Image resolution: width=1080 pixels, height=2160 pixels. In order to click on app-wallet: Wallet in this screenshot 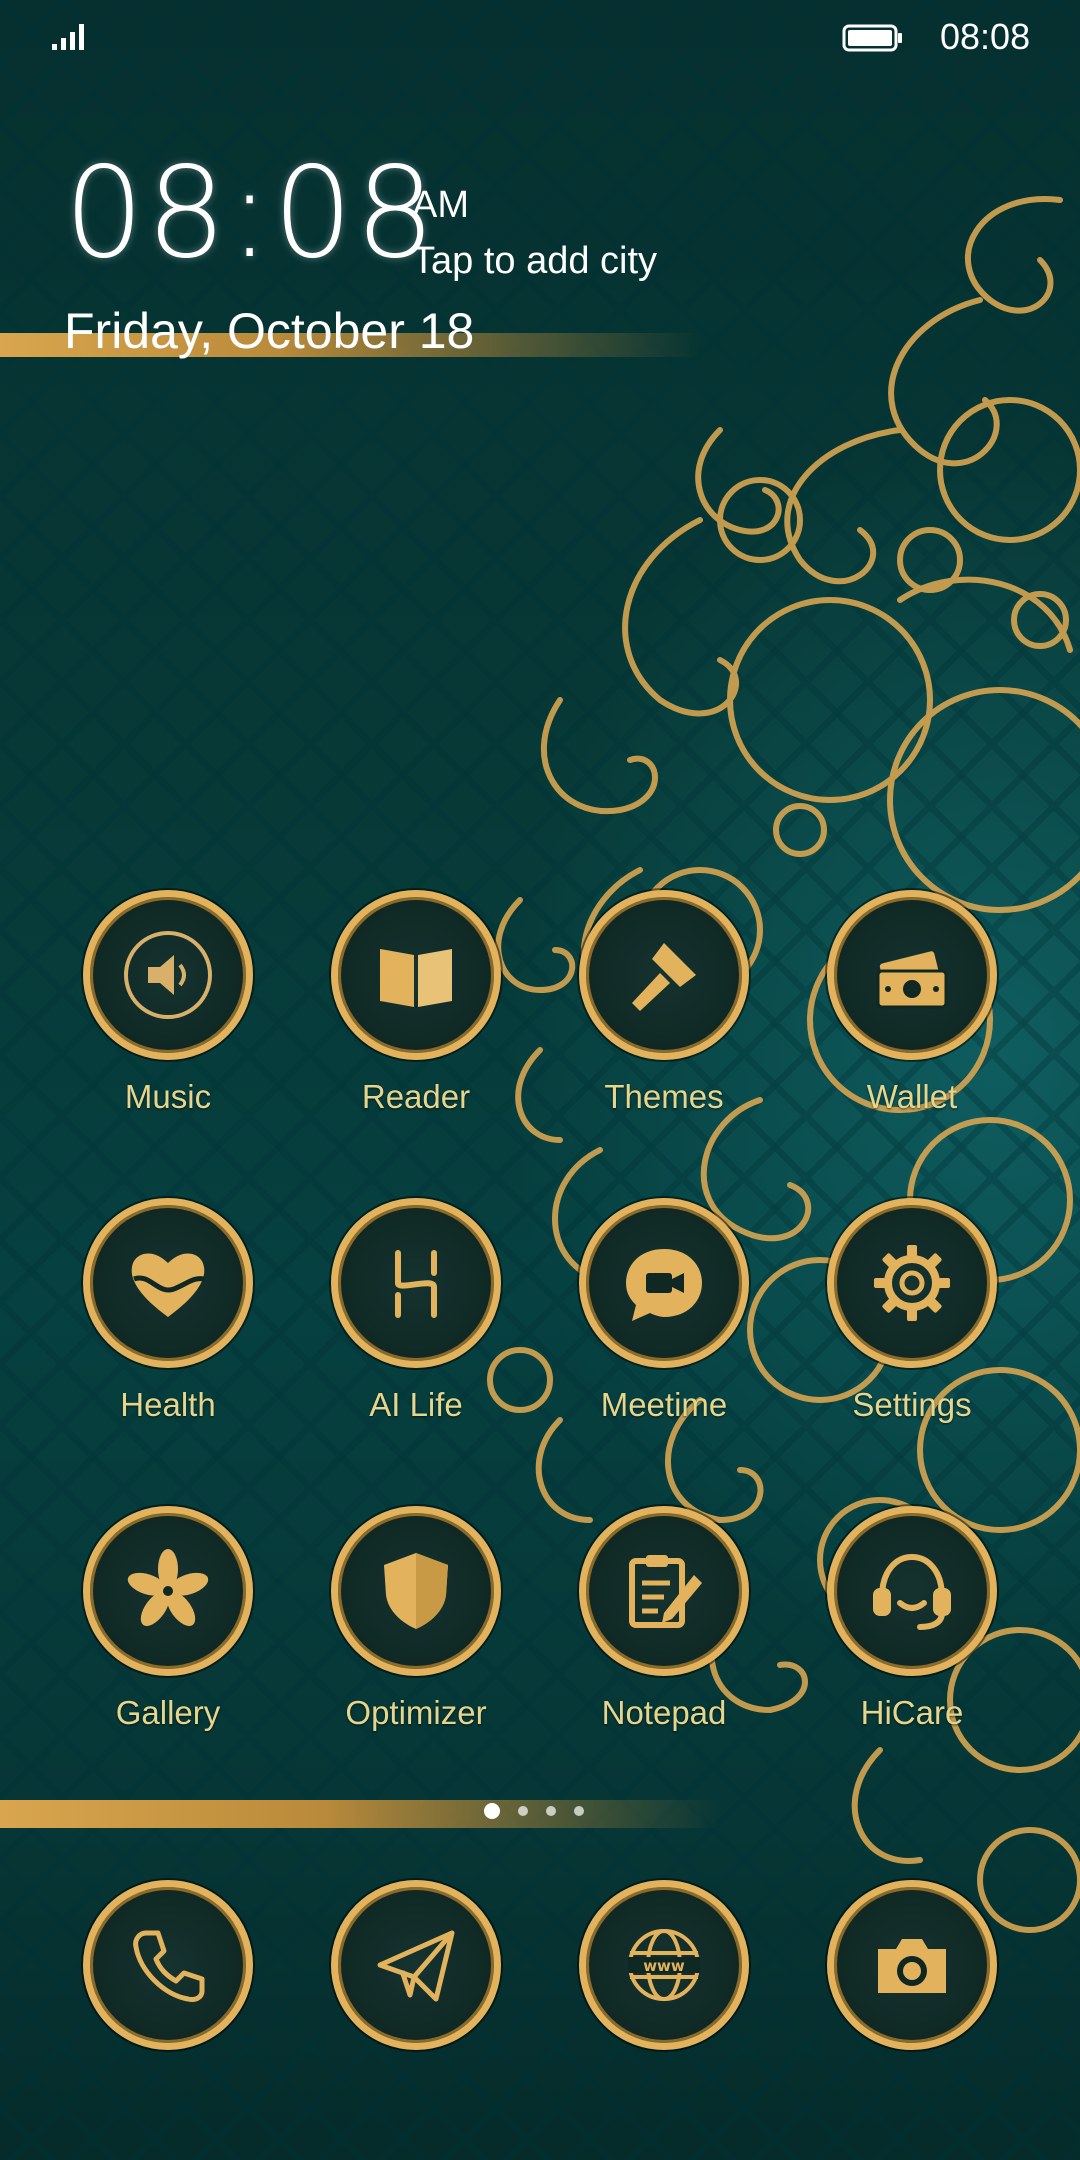, I will do `click(912, 1003)`.